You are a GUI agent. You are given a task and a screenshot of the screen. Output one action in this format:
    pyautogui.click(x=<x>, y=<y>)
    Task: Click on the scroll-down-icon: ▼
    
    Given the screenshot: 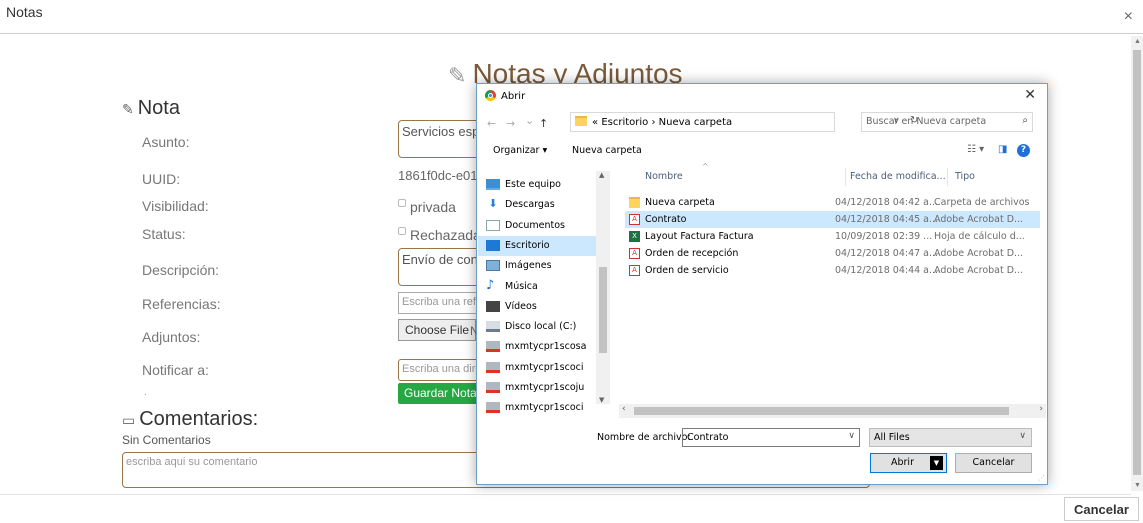 What is the action you would take?
    pyautogui.click(x=1137, y=485)
    